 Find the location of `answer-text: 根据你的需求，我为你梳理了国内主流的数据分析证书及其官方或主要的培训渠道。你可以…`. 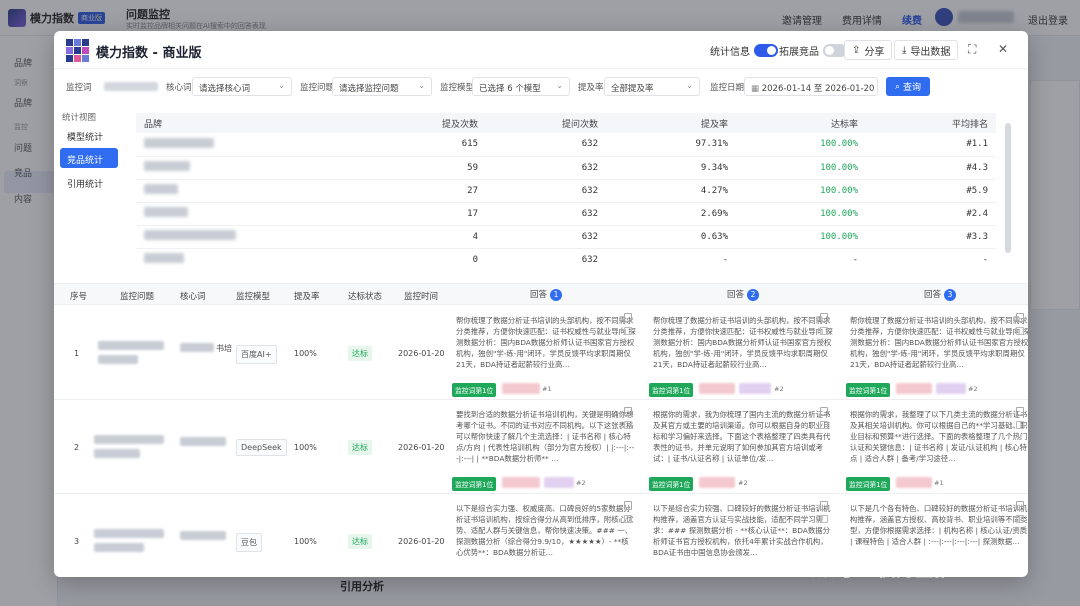

answer-text: 根据你的需求，我为你梳理了国内主流的数据分析证书及其官方或主要的培训渠道。你可以… is located at coordinates (743, 441).